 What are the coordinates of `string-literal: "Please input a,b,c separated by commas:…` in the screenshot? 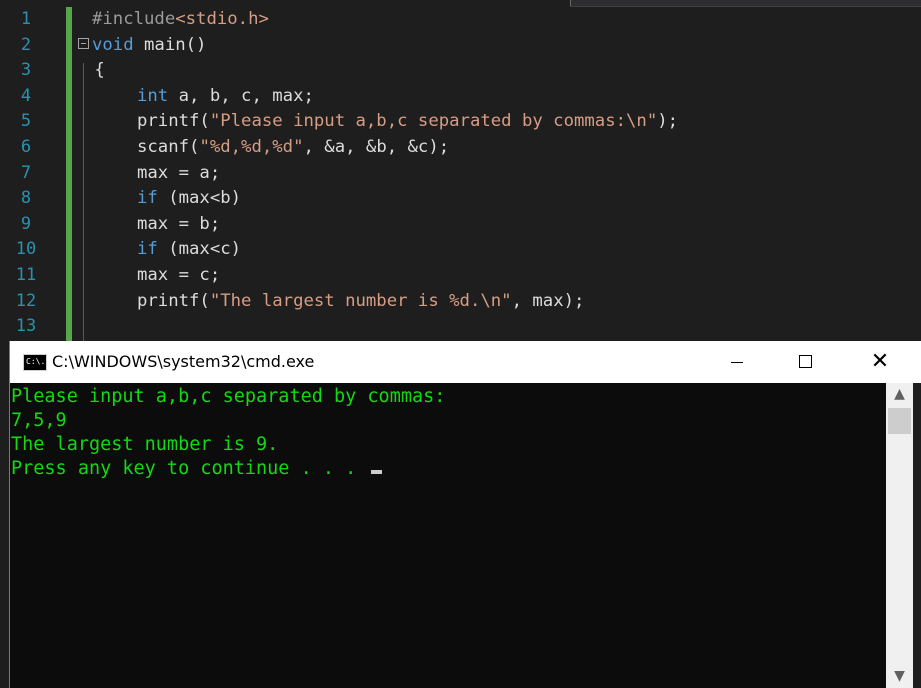 It's located at (433, 121).